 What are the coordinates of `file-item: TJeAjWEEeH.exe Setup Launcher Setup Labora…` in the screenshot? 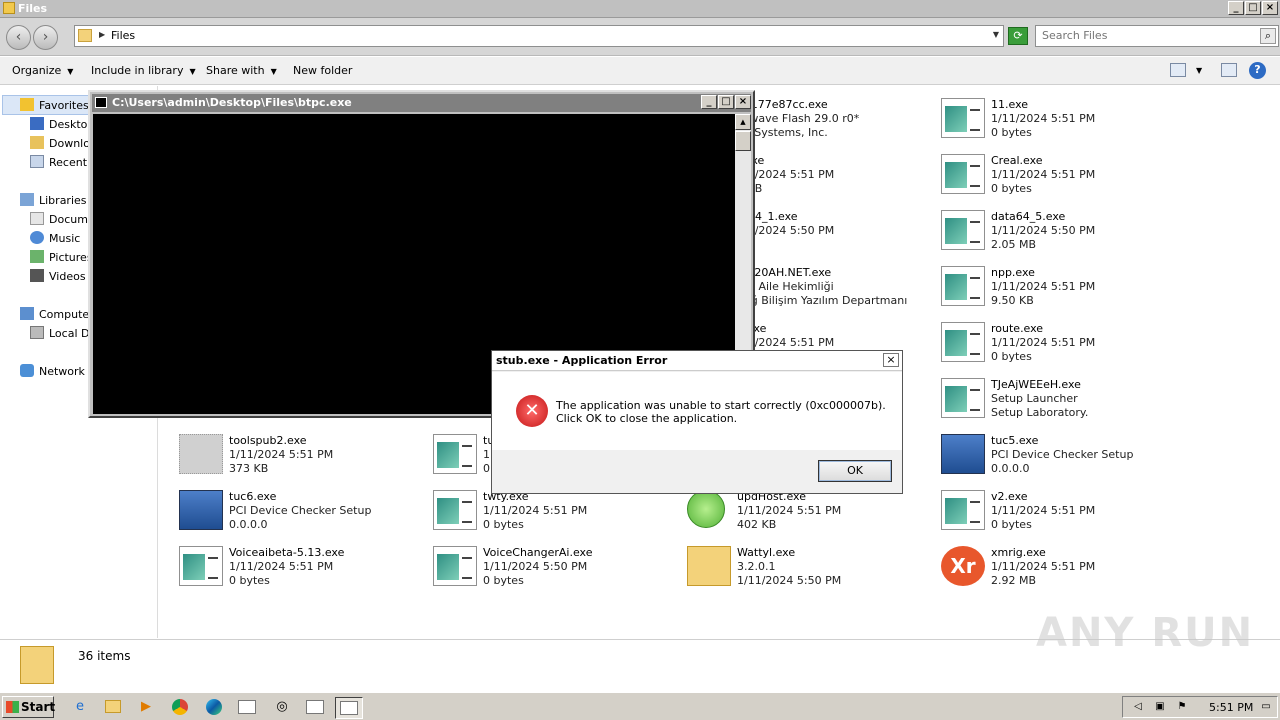 It's located at (1066, 402).